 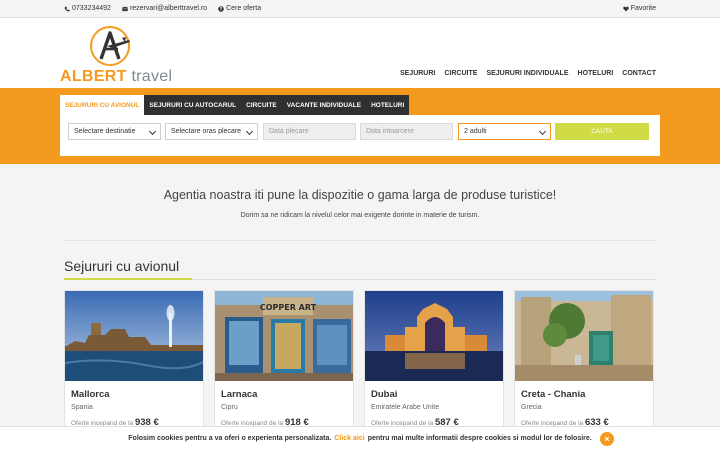 What do you see at coordinates (531, 407) in the screenshot?
I see `card-country: Grecia` at bounding box center [531, 407].